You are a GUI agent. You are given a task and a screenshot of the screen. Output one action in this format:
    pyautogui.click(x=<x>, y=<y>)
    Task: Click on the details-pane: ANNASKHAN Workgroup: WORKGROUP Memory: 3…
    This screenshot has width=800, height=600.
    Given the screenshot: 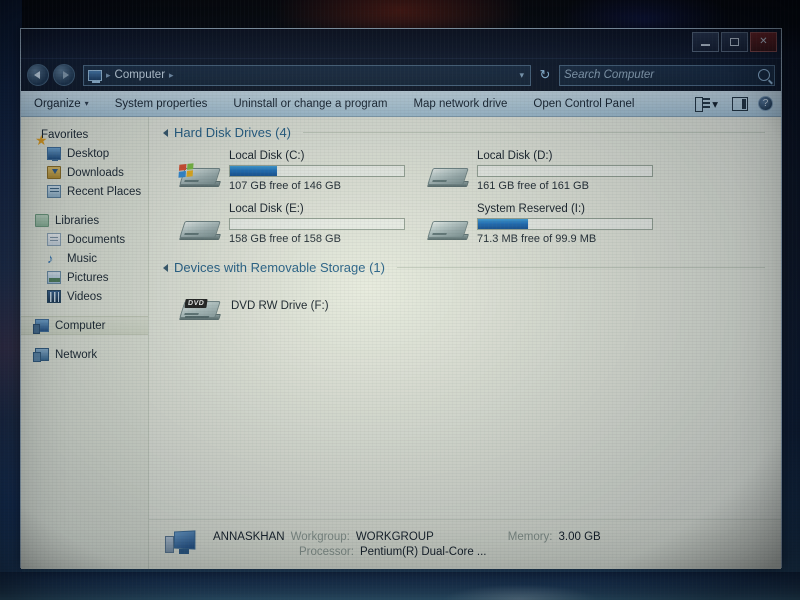 What is the action you would take?
    pyautogui.click(x=465, y=544)
    